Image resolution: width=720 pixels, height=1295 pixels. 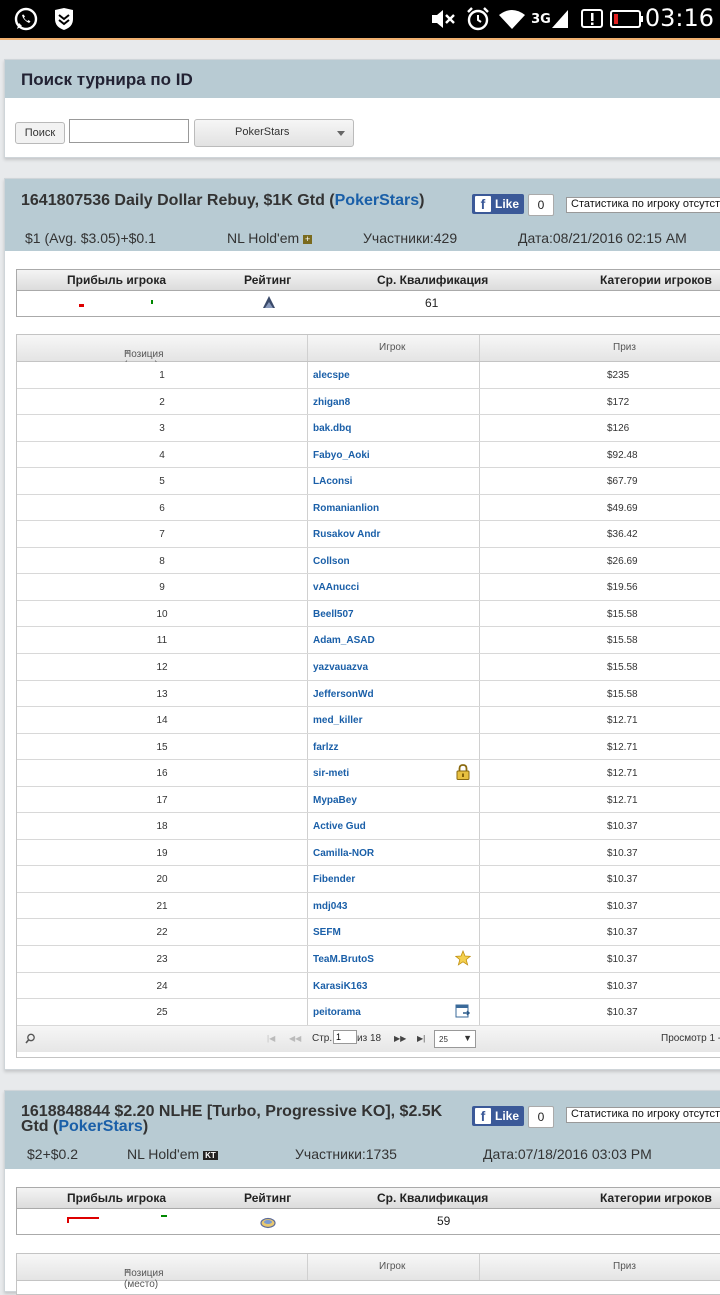 I want to click on table-row: 12 yazvauazva $15.58, so click(x=368, y=667).